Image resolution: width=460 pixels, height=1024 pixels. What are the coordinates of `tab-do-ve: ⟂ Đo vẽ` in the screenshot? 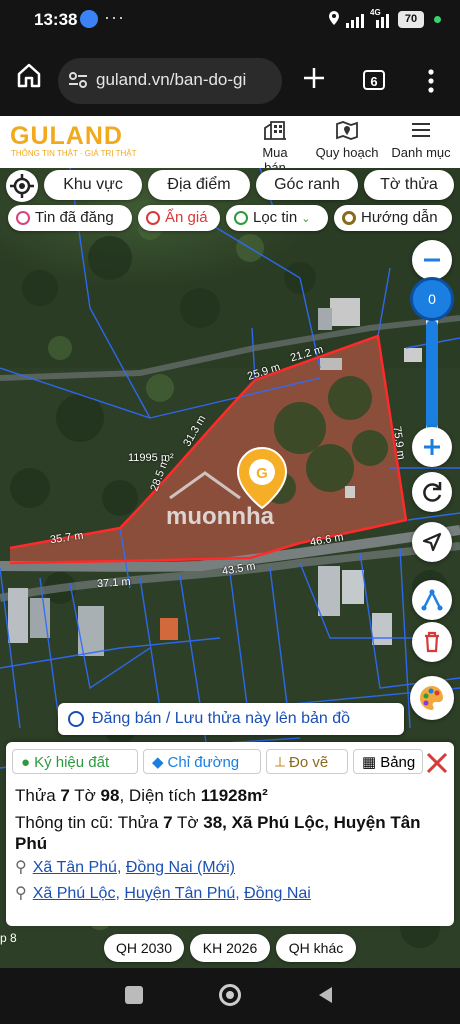 It's located at (307, 761).